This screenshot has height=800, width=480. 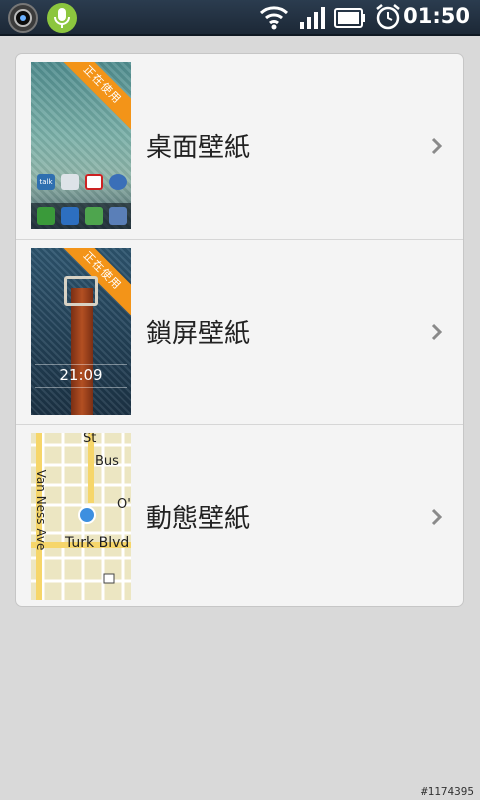 What do you see at coordinates (90, 439) in the screenshot?
I see `map-label: St` at bounding box center [90, 439].